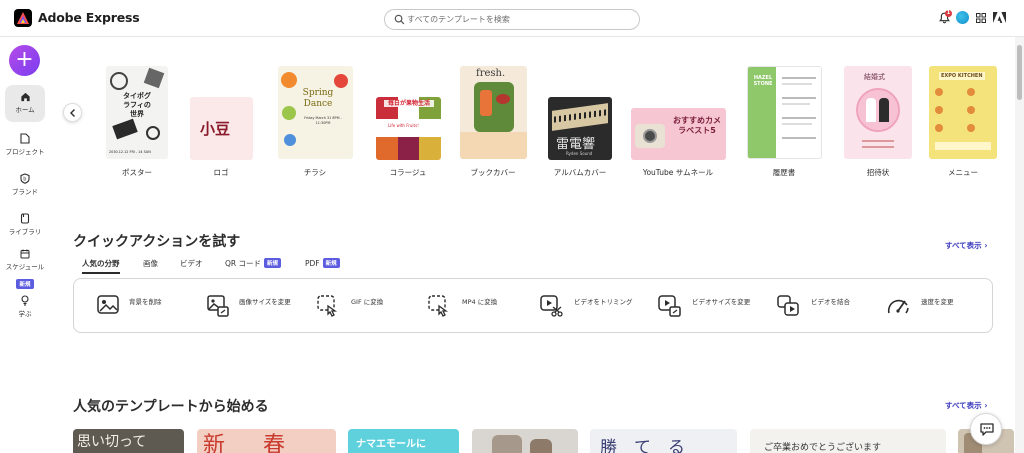 This screenshot has height=453, width=1024. I want to click on tab-pdf: PDF 新規, so click(322, 263).